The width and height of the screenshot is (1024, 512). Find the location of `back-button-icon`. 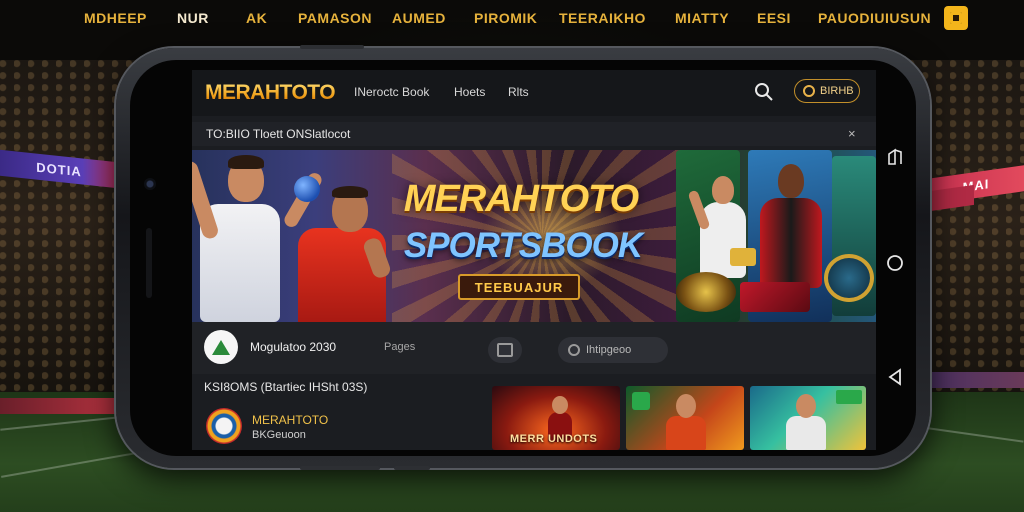

back-button-icon is located at coordinates (895, 377).